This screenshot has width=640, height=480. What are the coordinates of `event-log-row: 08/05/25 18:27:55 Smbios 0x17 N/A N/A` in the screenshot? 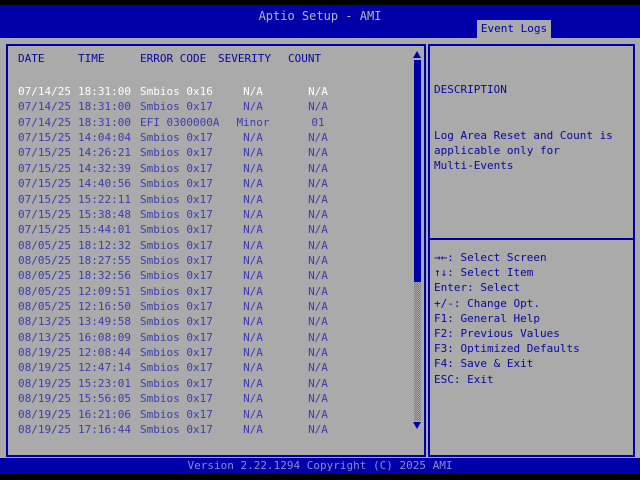 It's located at (209, 260).